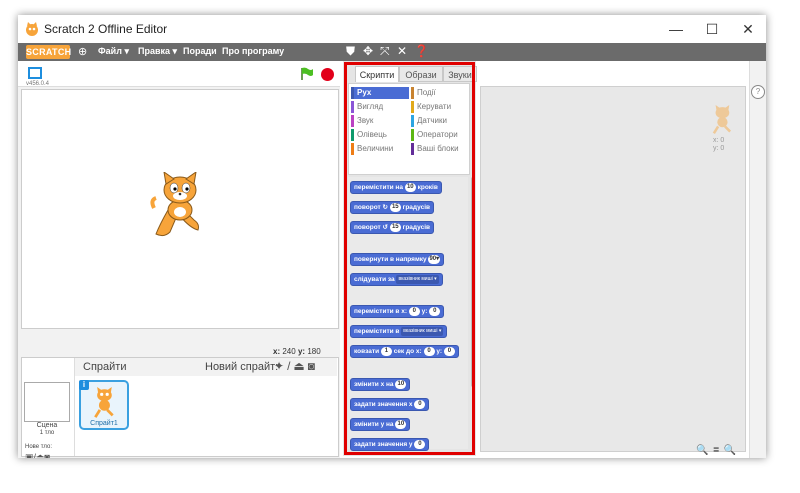 Image resolution: width=800 pixels, height=493 pixels. Describe the element at coordinates (84, 385) in the screenshot. I see `info-icon: i` at that location.